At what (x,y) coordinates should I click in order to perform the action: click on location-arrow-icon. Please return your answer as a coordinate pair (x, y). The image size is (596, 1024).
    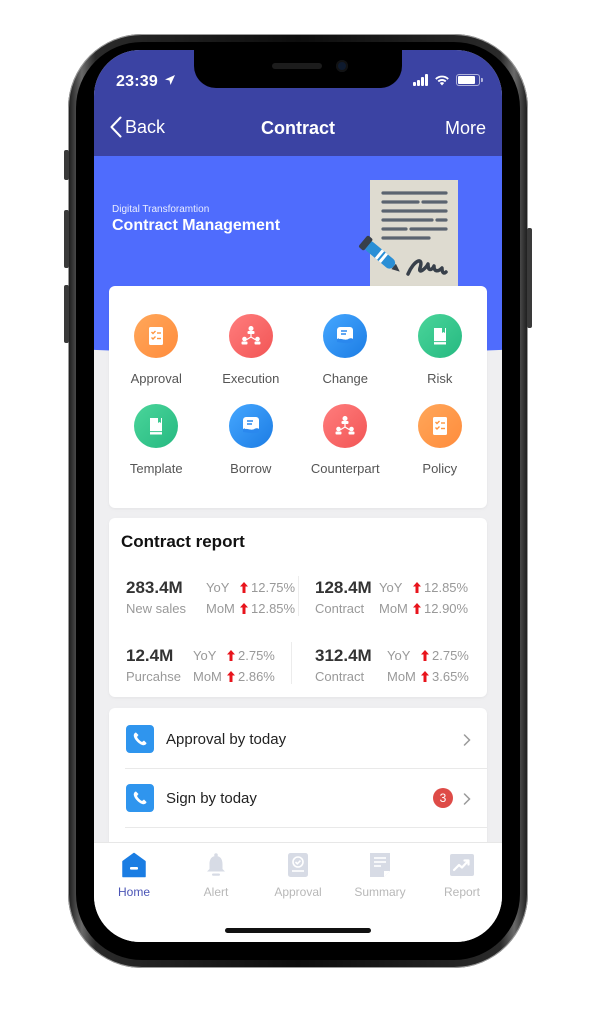
    Looking at the image, I should click on (170, 80).